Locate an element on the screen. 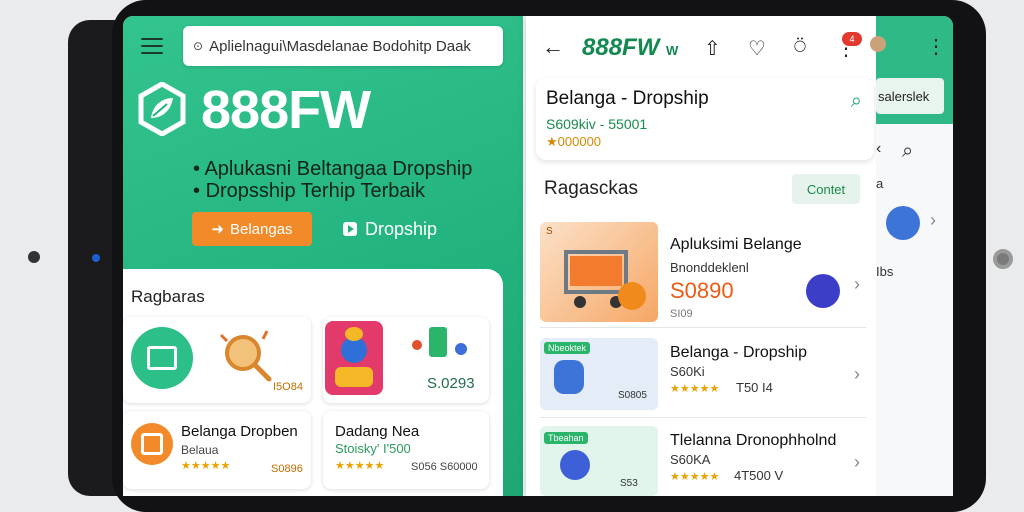 This screenshot has height=512, width=1024. item-extra: T50 I4 is located at coordinates (754, 387).